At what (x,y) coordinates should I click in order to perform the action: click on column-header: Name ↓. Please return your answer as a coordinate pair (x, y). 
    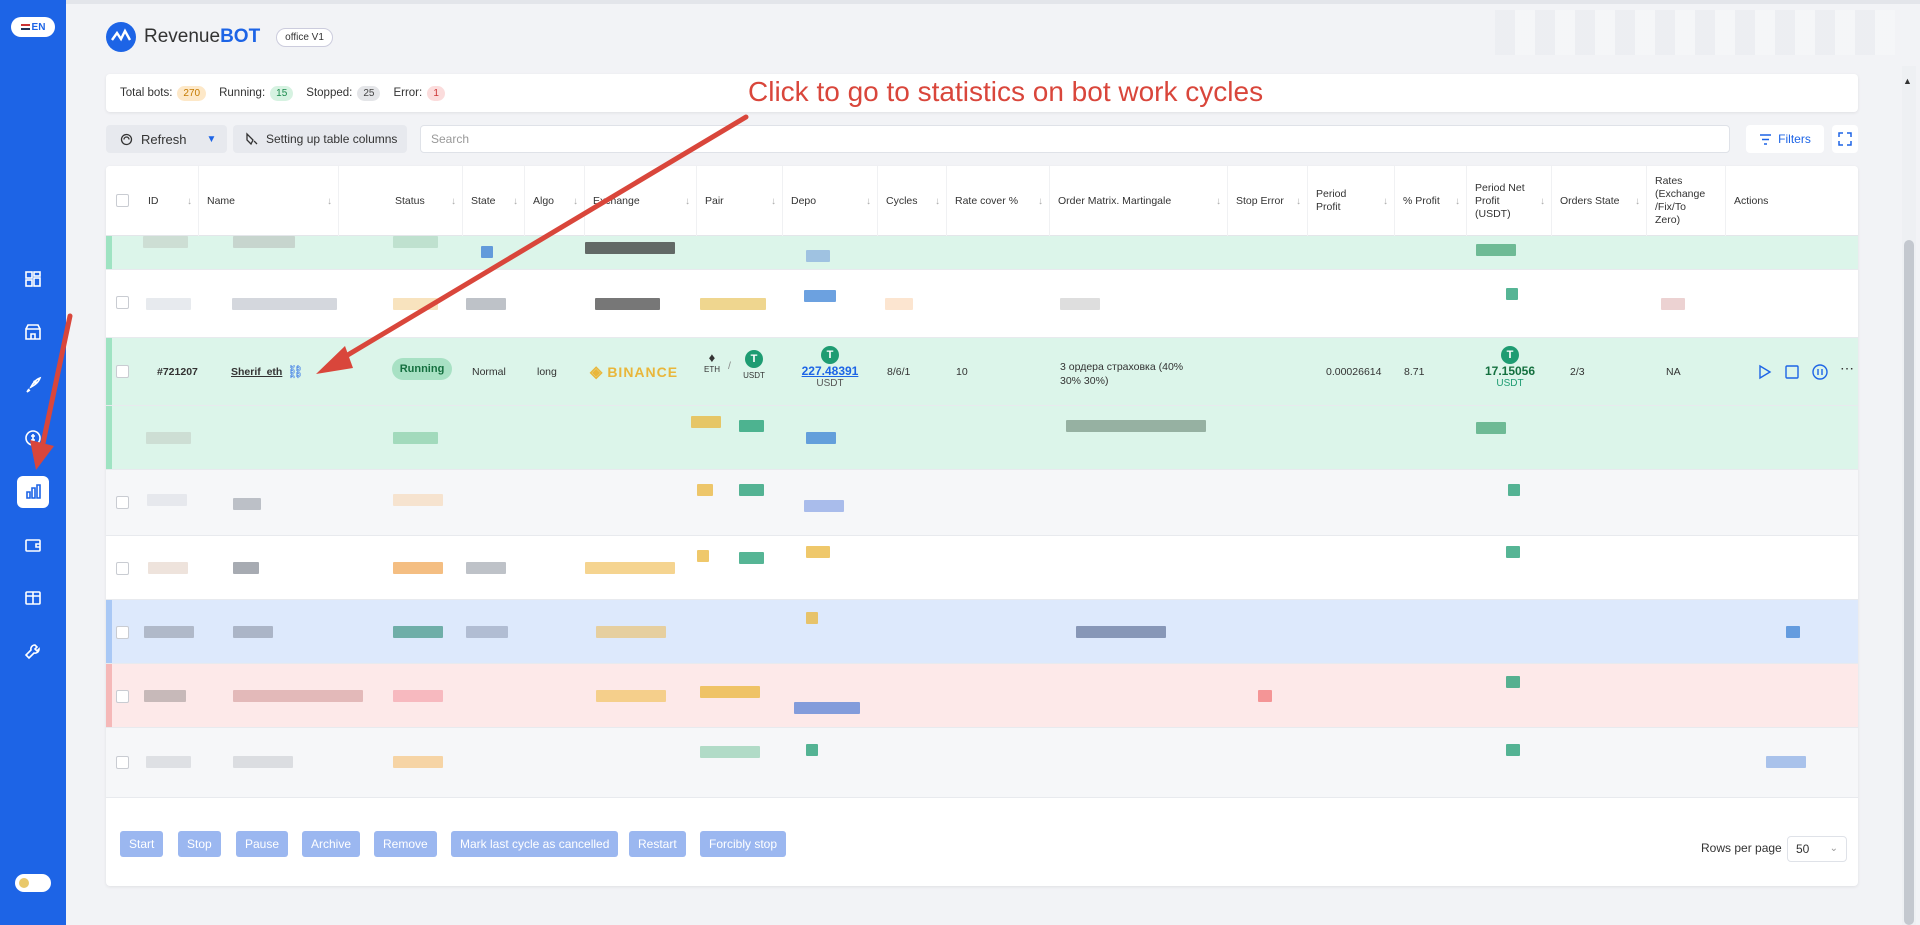
    Looking at the image, I should click on (269, 201).